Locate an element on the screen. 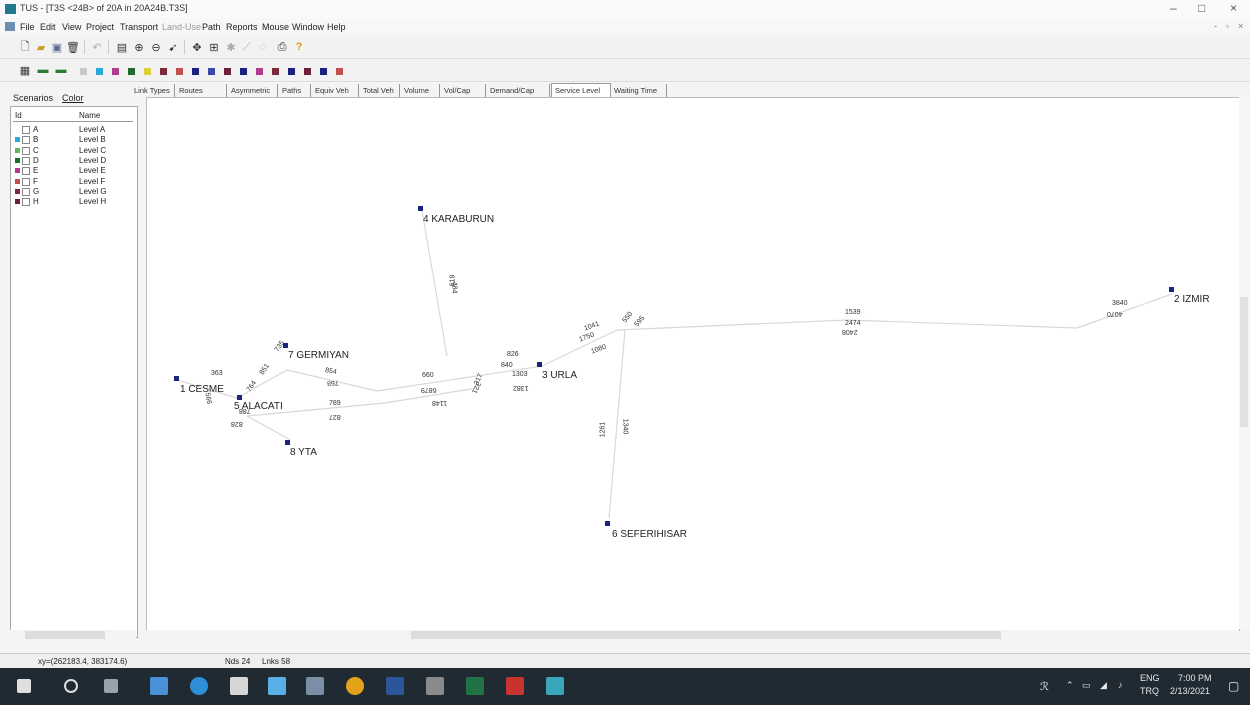 The image size is (1250, 705). view-tab: Link Types is located at coordinates (153, 90).